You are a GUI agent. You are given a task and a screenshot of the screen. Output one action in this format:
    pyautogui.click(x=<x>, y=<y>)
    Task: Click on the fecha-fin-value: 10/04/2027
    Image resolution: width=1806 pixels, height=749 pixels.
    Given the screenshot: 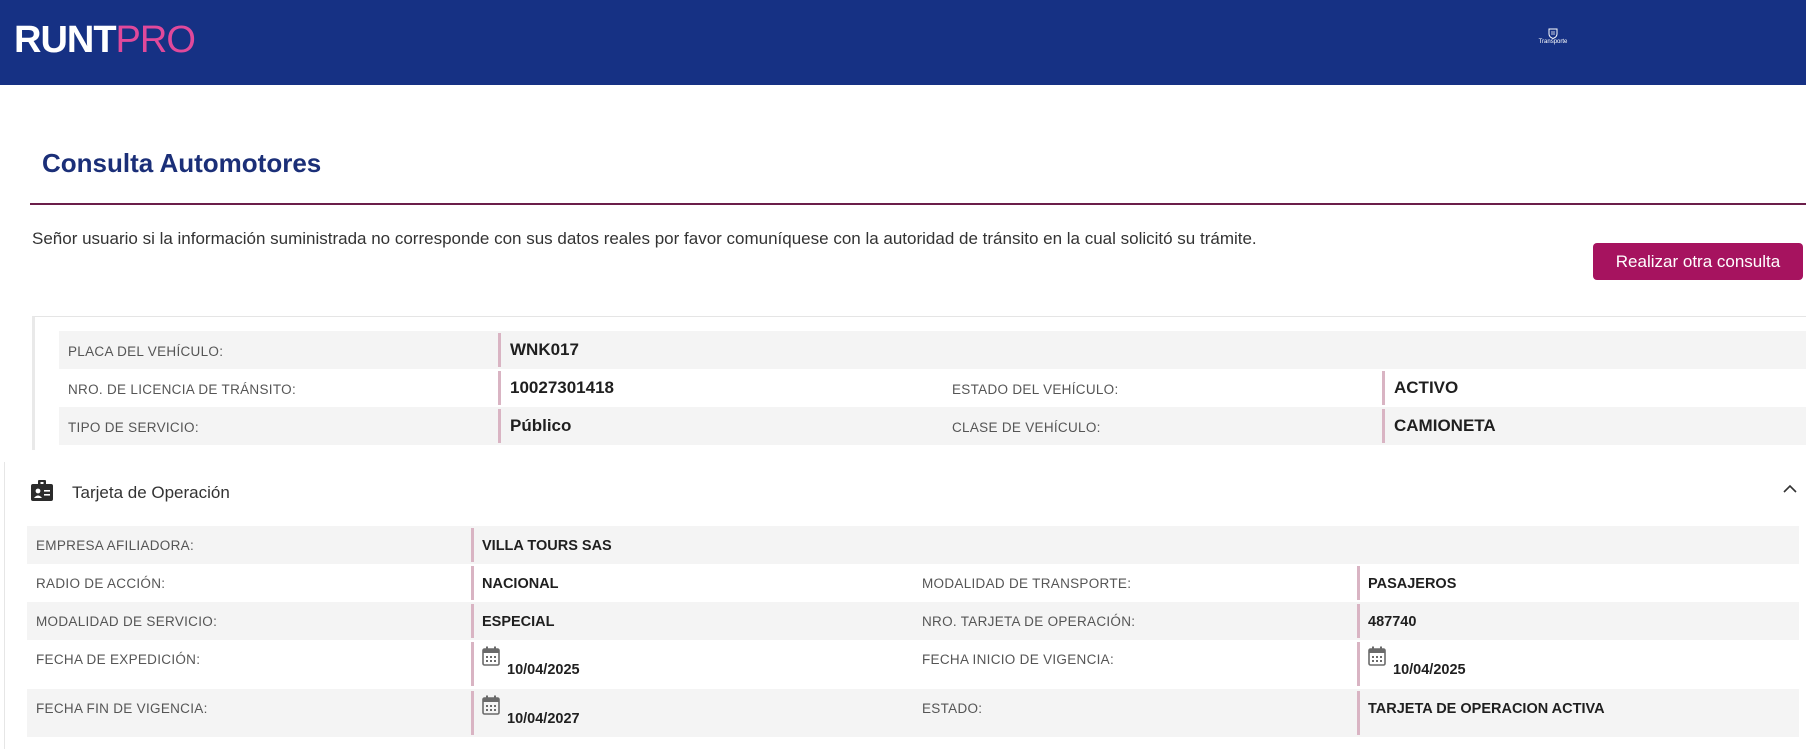 What is the action you would take?
    pyautogui.click(x=543, y=719)
    